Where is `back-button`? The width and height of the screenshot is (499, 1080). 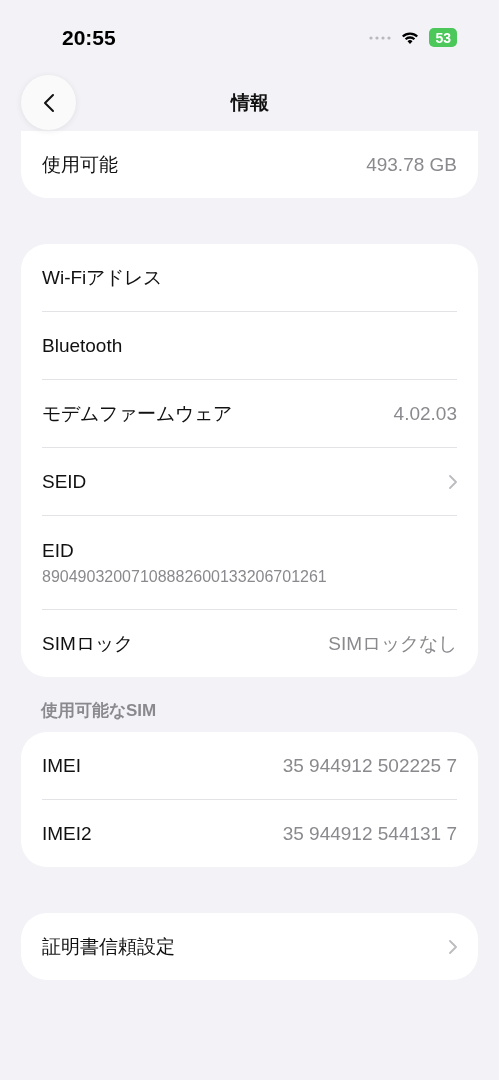
back-button is located at coordinates (48, 102).